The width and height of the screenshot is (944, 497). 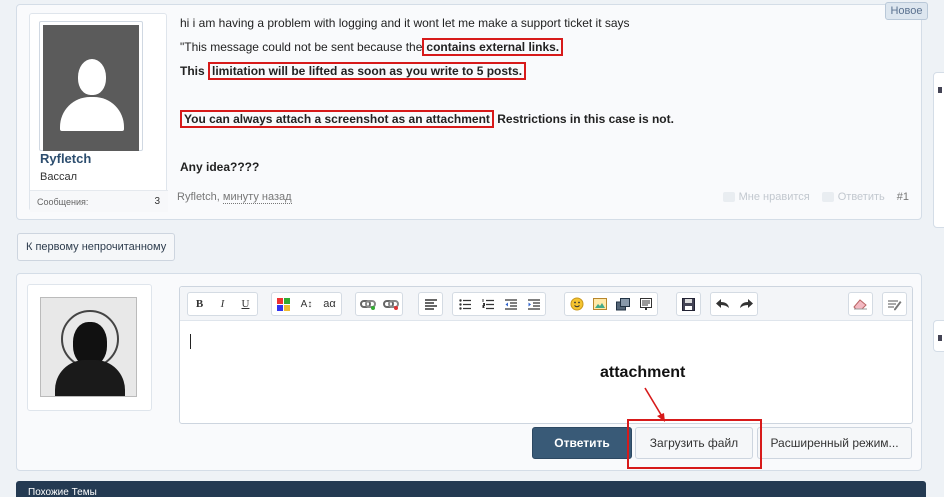 What do you see at coordinates (694, 444) in the screenshot?
I see `annotation-highlight-box` at bounding box center [694, 444].